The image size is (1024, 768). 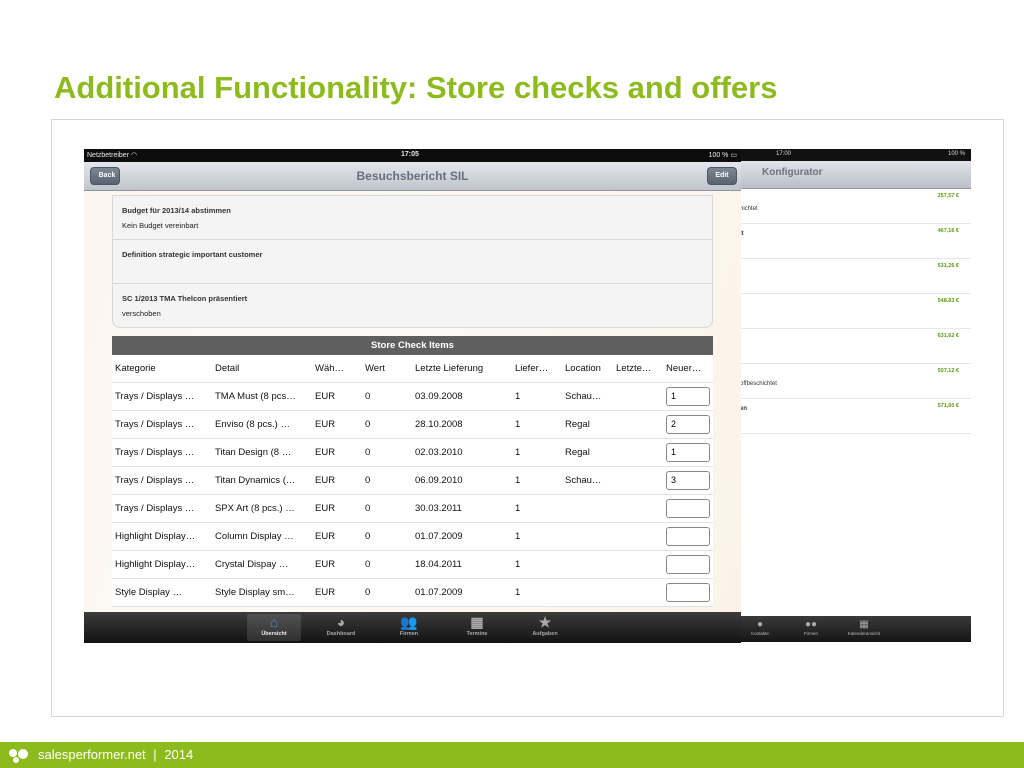 What do you see at coordinates (462, 369) in the screenshot?
I see `column-header: Letzte Lieferung` at bounding box center [462, 369].